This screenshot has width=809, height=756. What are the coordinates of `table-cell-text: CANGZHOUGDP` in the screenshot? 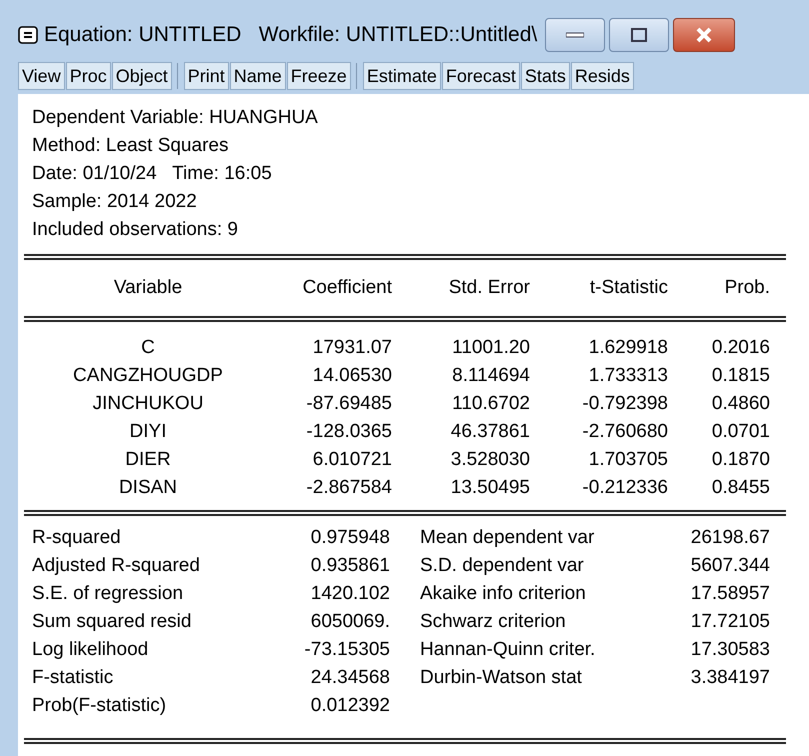 It's located at (148, 376).